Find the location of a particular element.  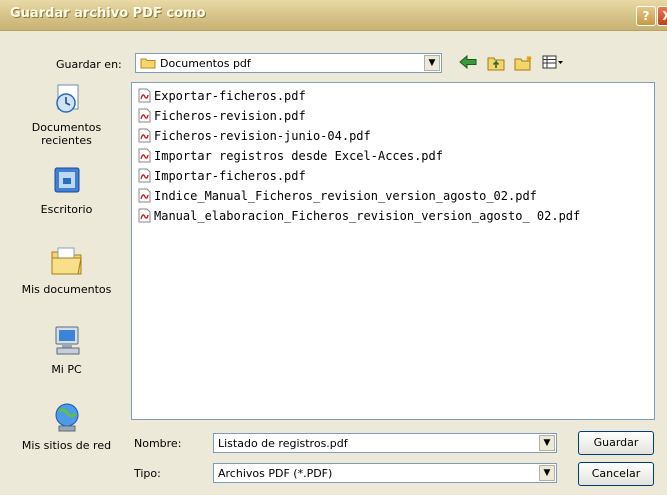

file-item: Importar-ficheros.pdf is located at coordinates (222, 176).